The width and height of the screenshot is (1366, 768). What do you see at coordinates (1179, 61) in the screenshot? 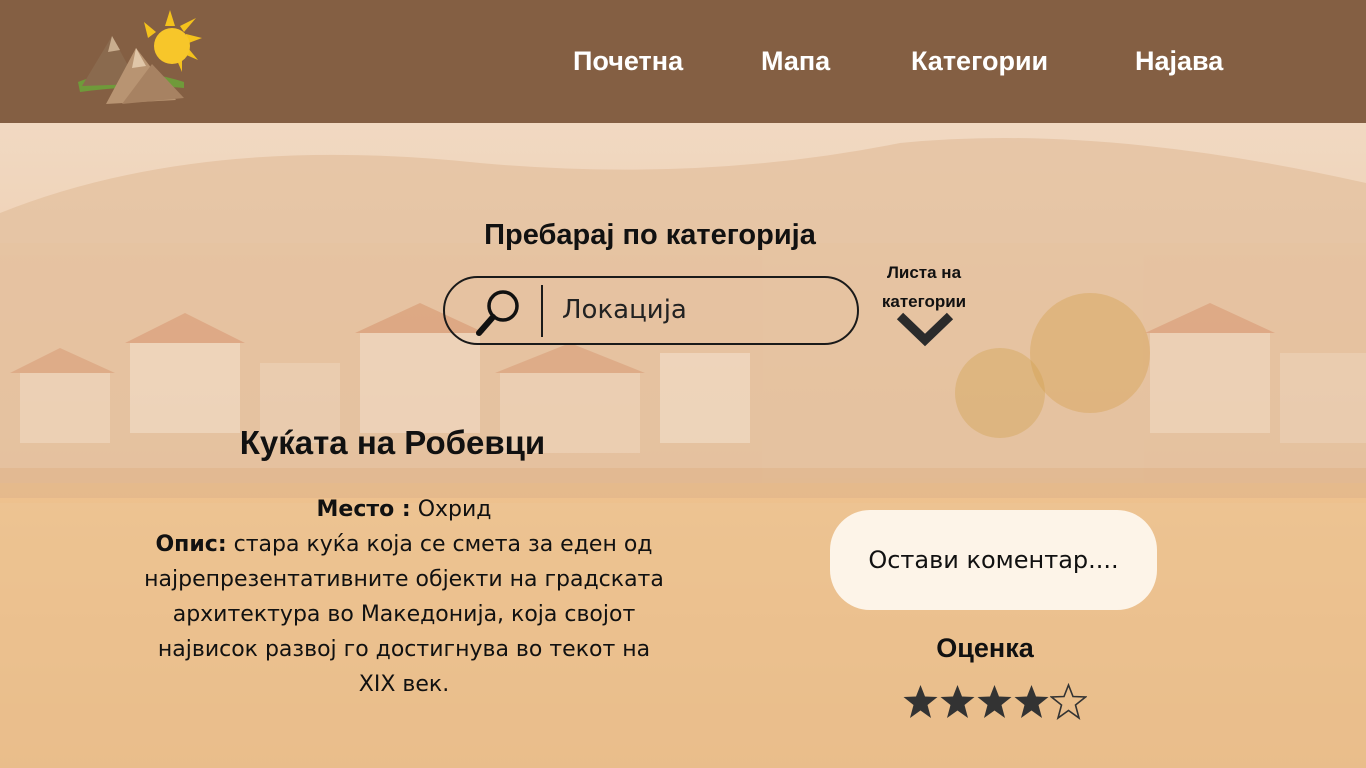
I see `nav-login: Најава` at bounding box center [1179, 61].